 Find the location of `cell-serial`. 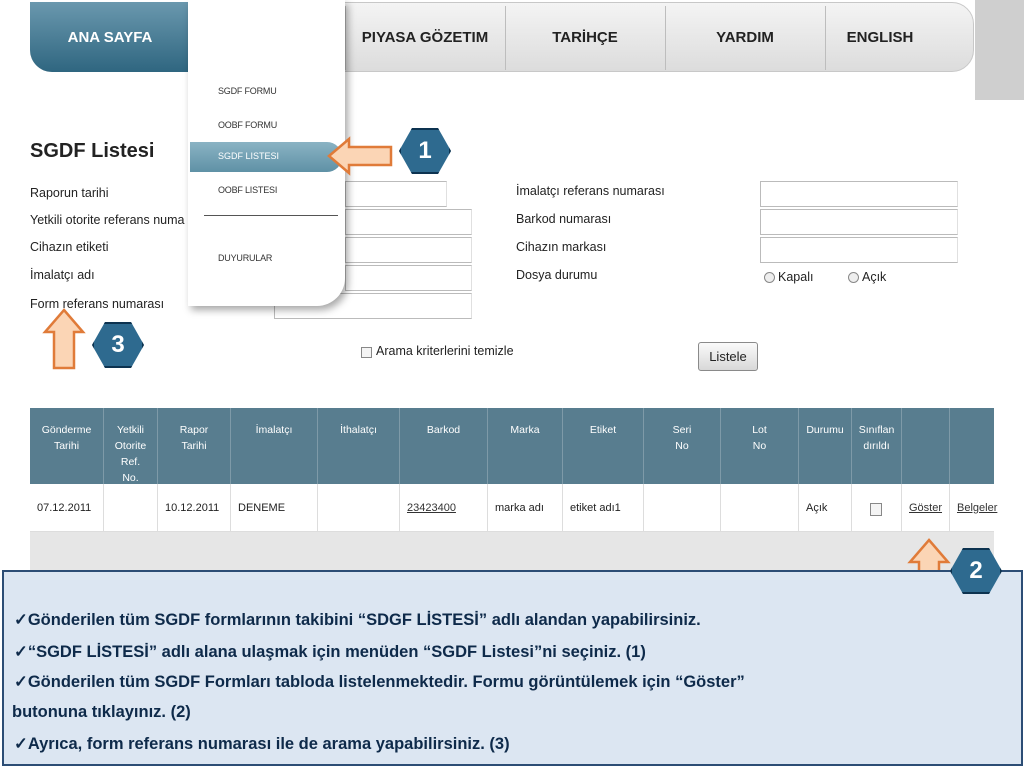

cell-serial is located at coordinates (682, 508).